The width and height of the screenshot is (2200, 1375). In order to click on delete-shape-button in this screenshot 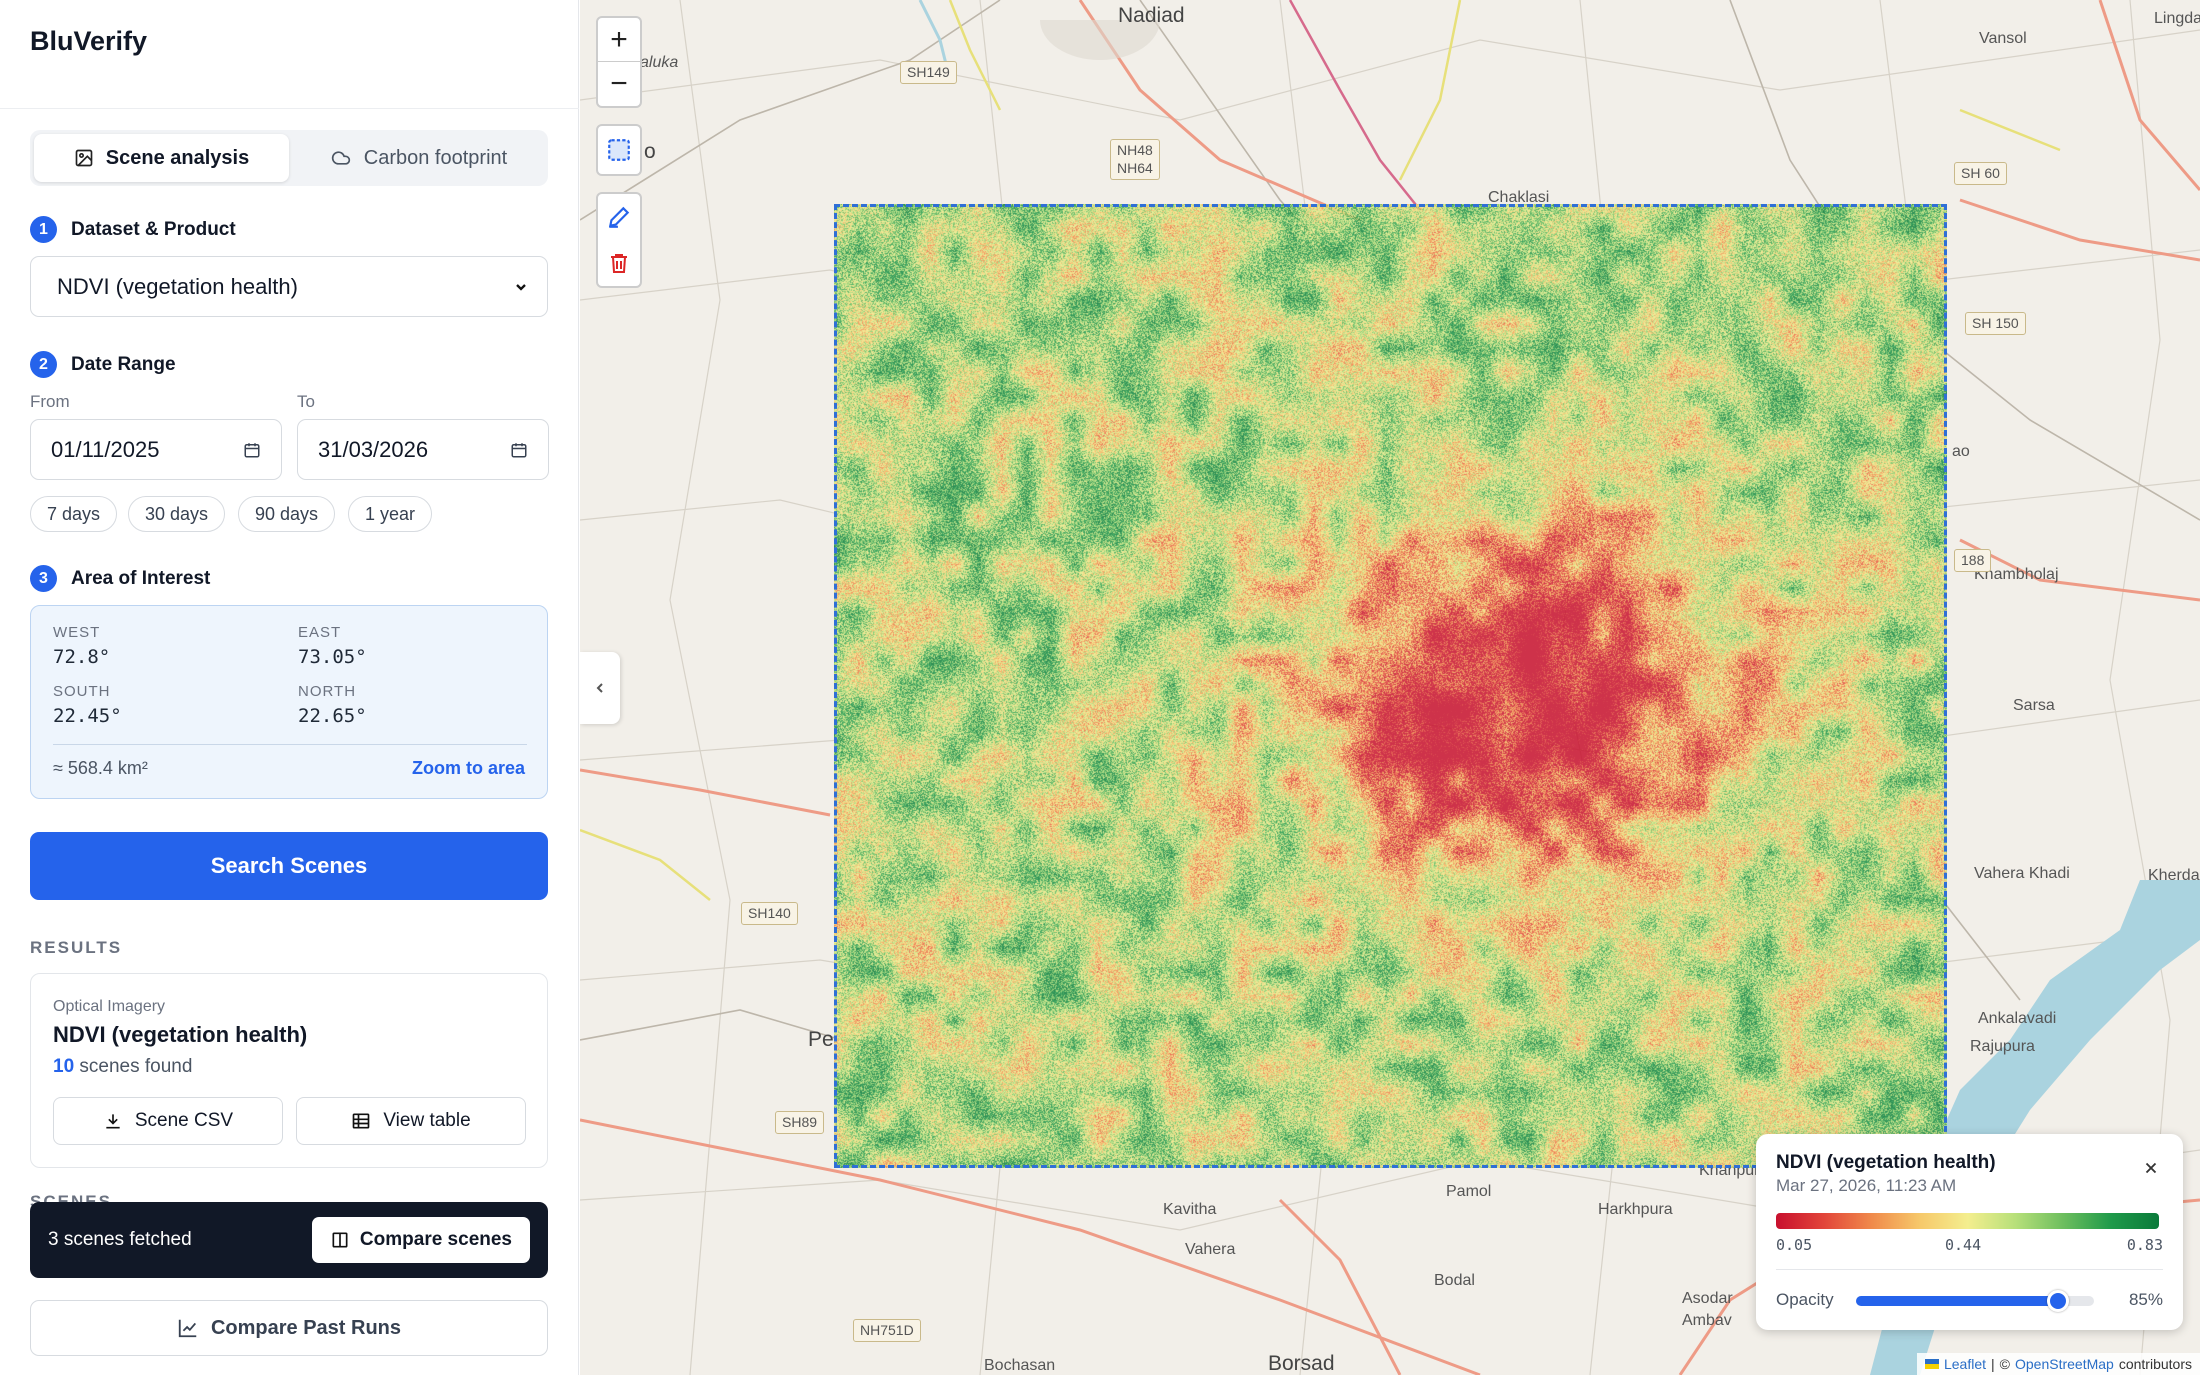, I will do `click(619, 263)`.